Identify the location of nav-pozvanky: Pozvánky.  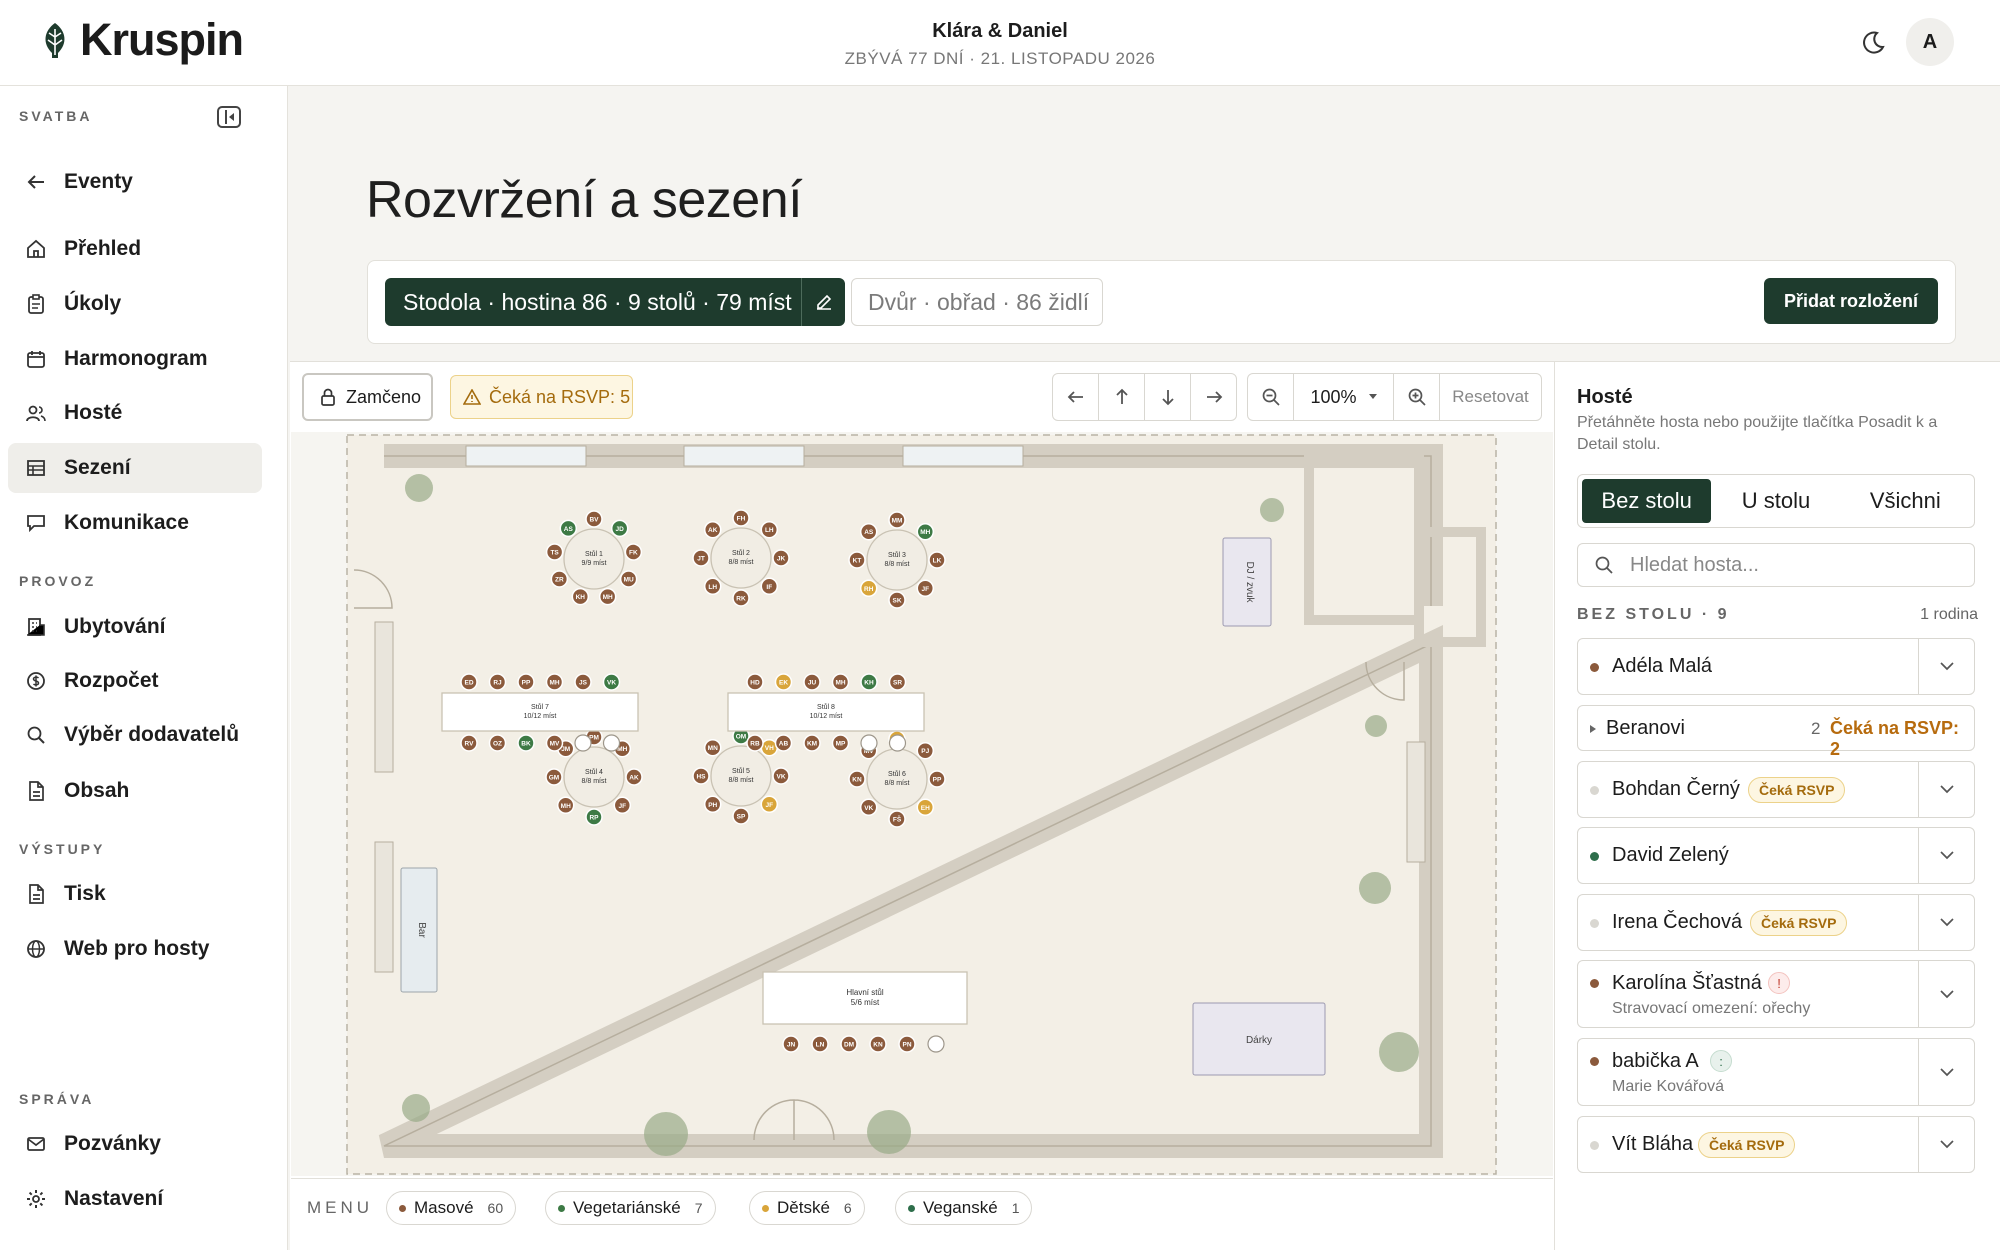
(135, 1144).